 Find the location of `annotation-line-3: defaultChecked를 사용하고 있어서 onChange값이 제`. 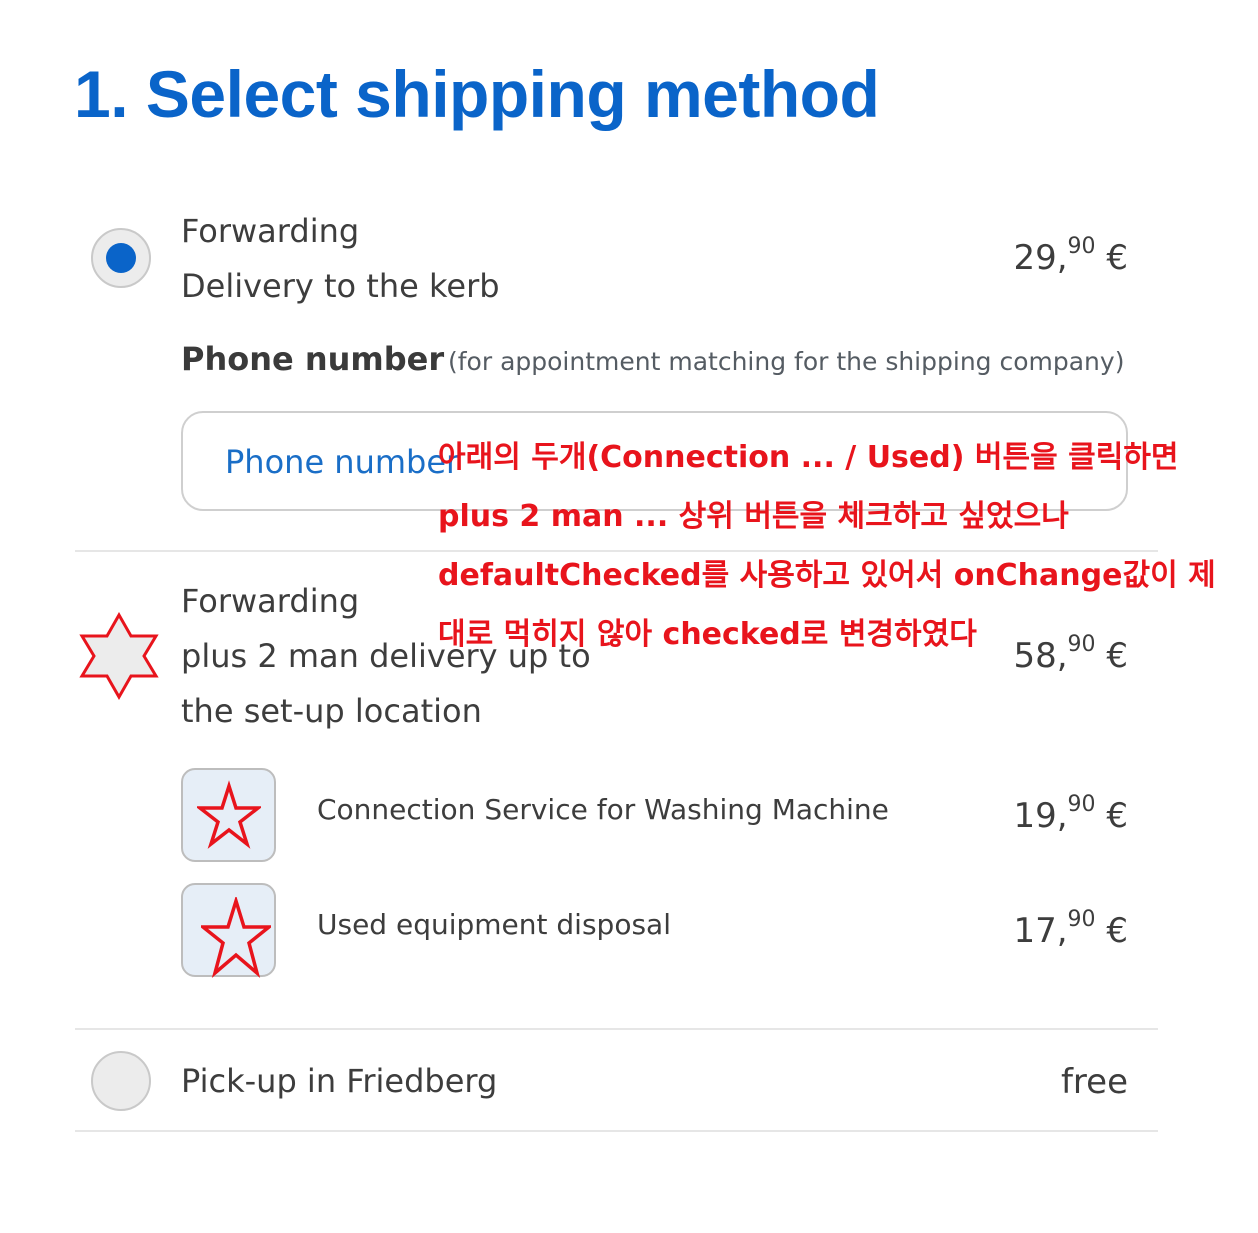

annotation-line-3: defaultChecked를 사용하고 있어서 onChange값이 제 is located at coordinates (827, 575).